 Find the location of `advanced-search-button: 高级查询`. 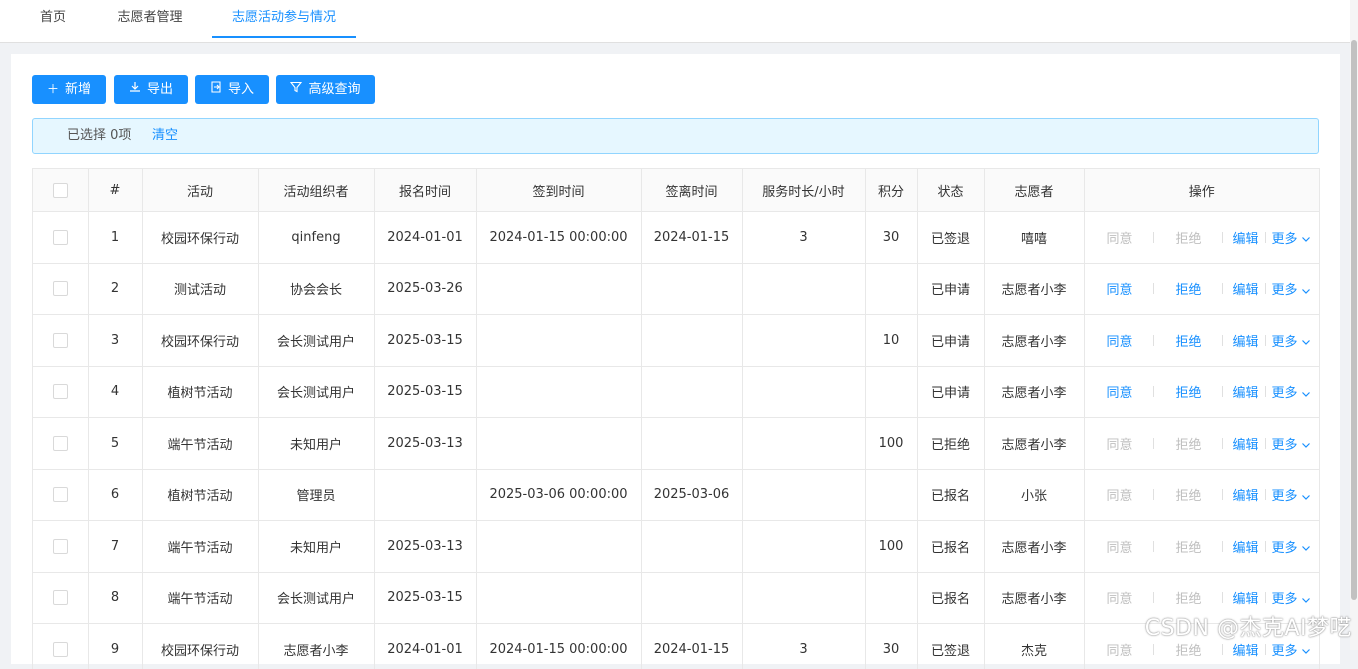

advanced-search-button: 高级查询 is located at coordinates (325, 89).